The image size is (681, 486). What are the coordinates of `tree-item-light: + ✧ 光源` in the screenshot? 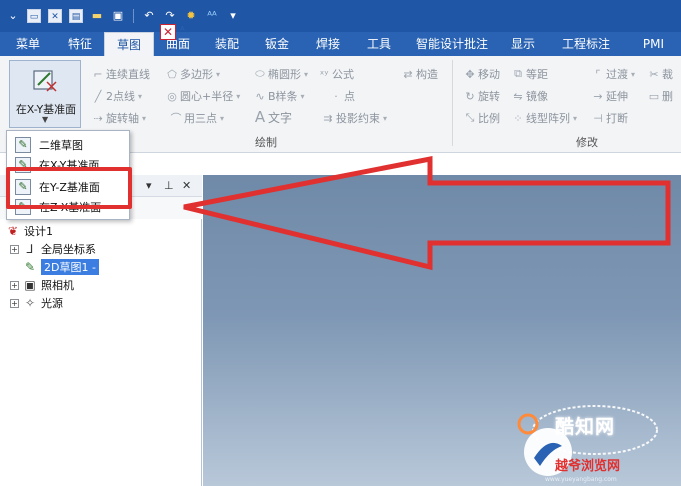 It's located at (36, 303).